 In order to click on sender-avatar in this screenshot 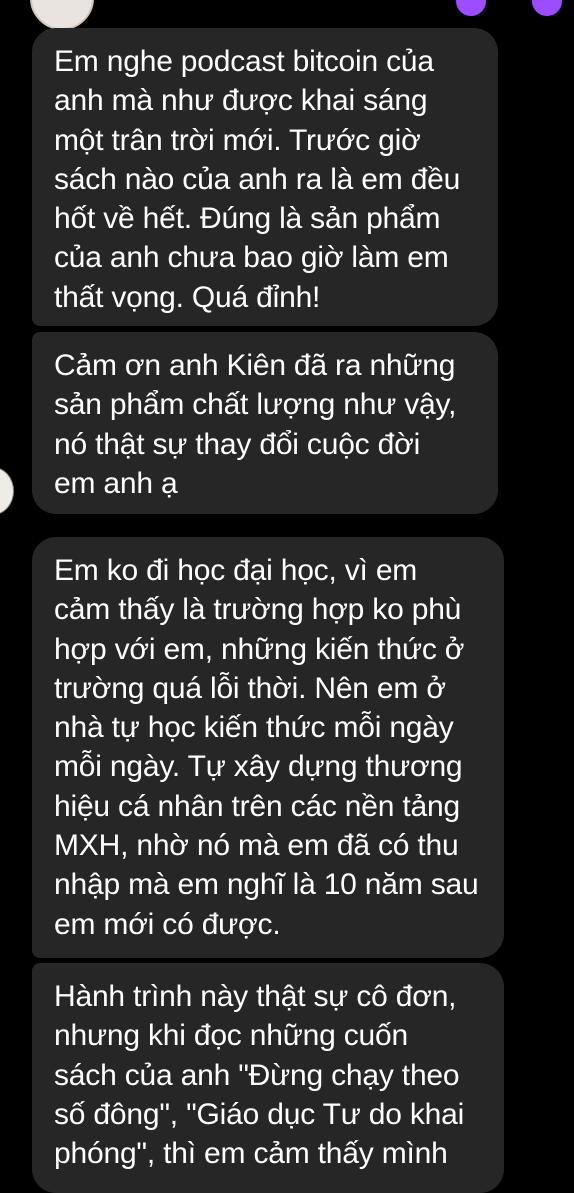, I will do `click(7, 491)`.